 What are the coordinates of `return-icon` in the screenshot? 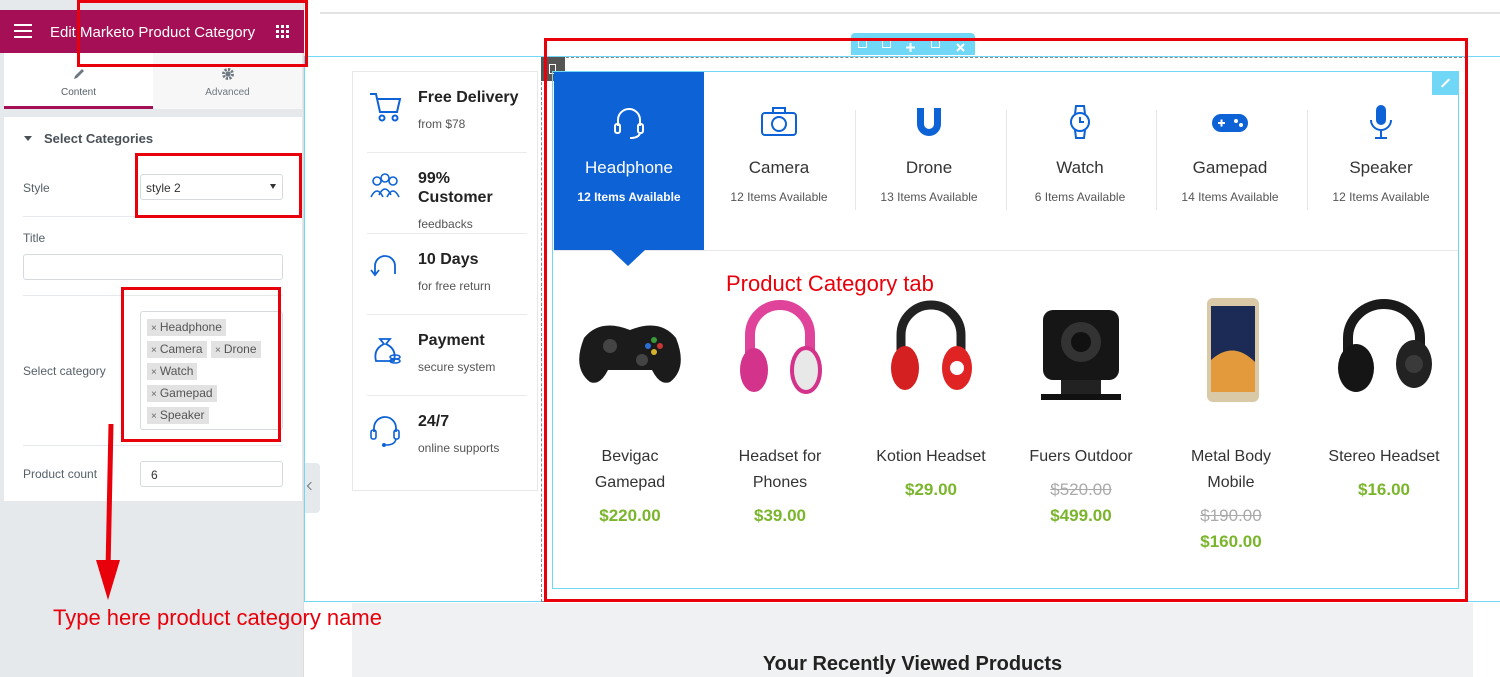 It's located at (383, 266).